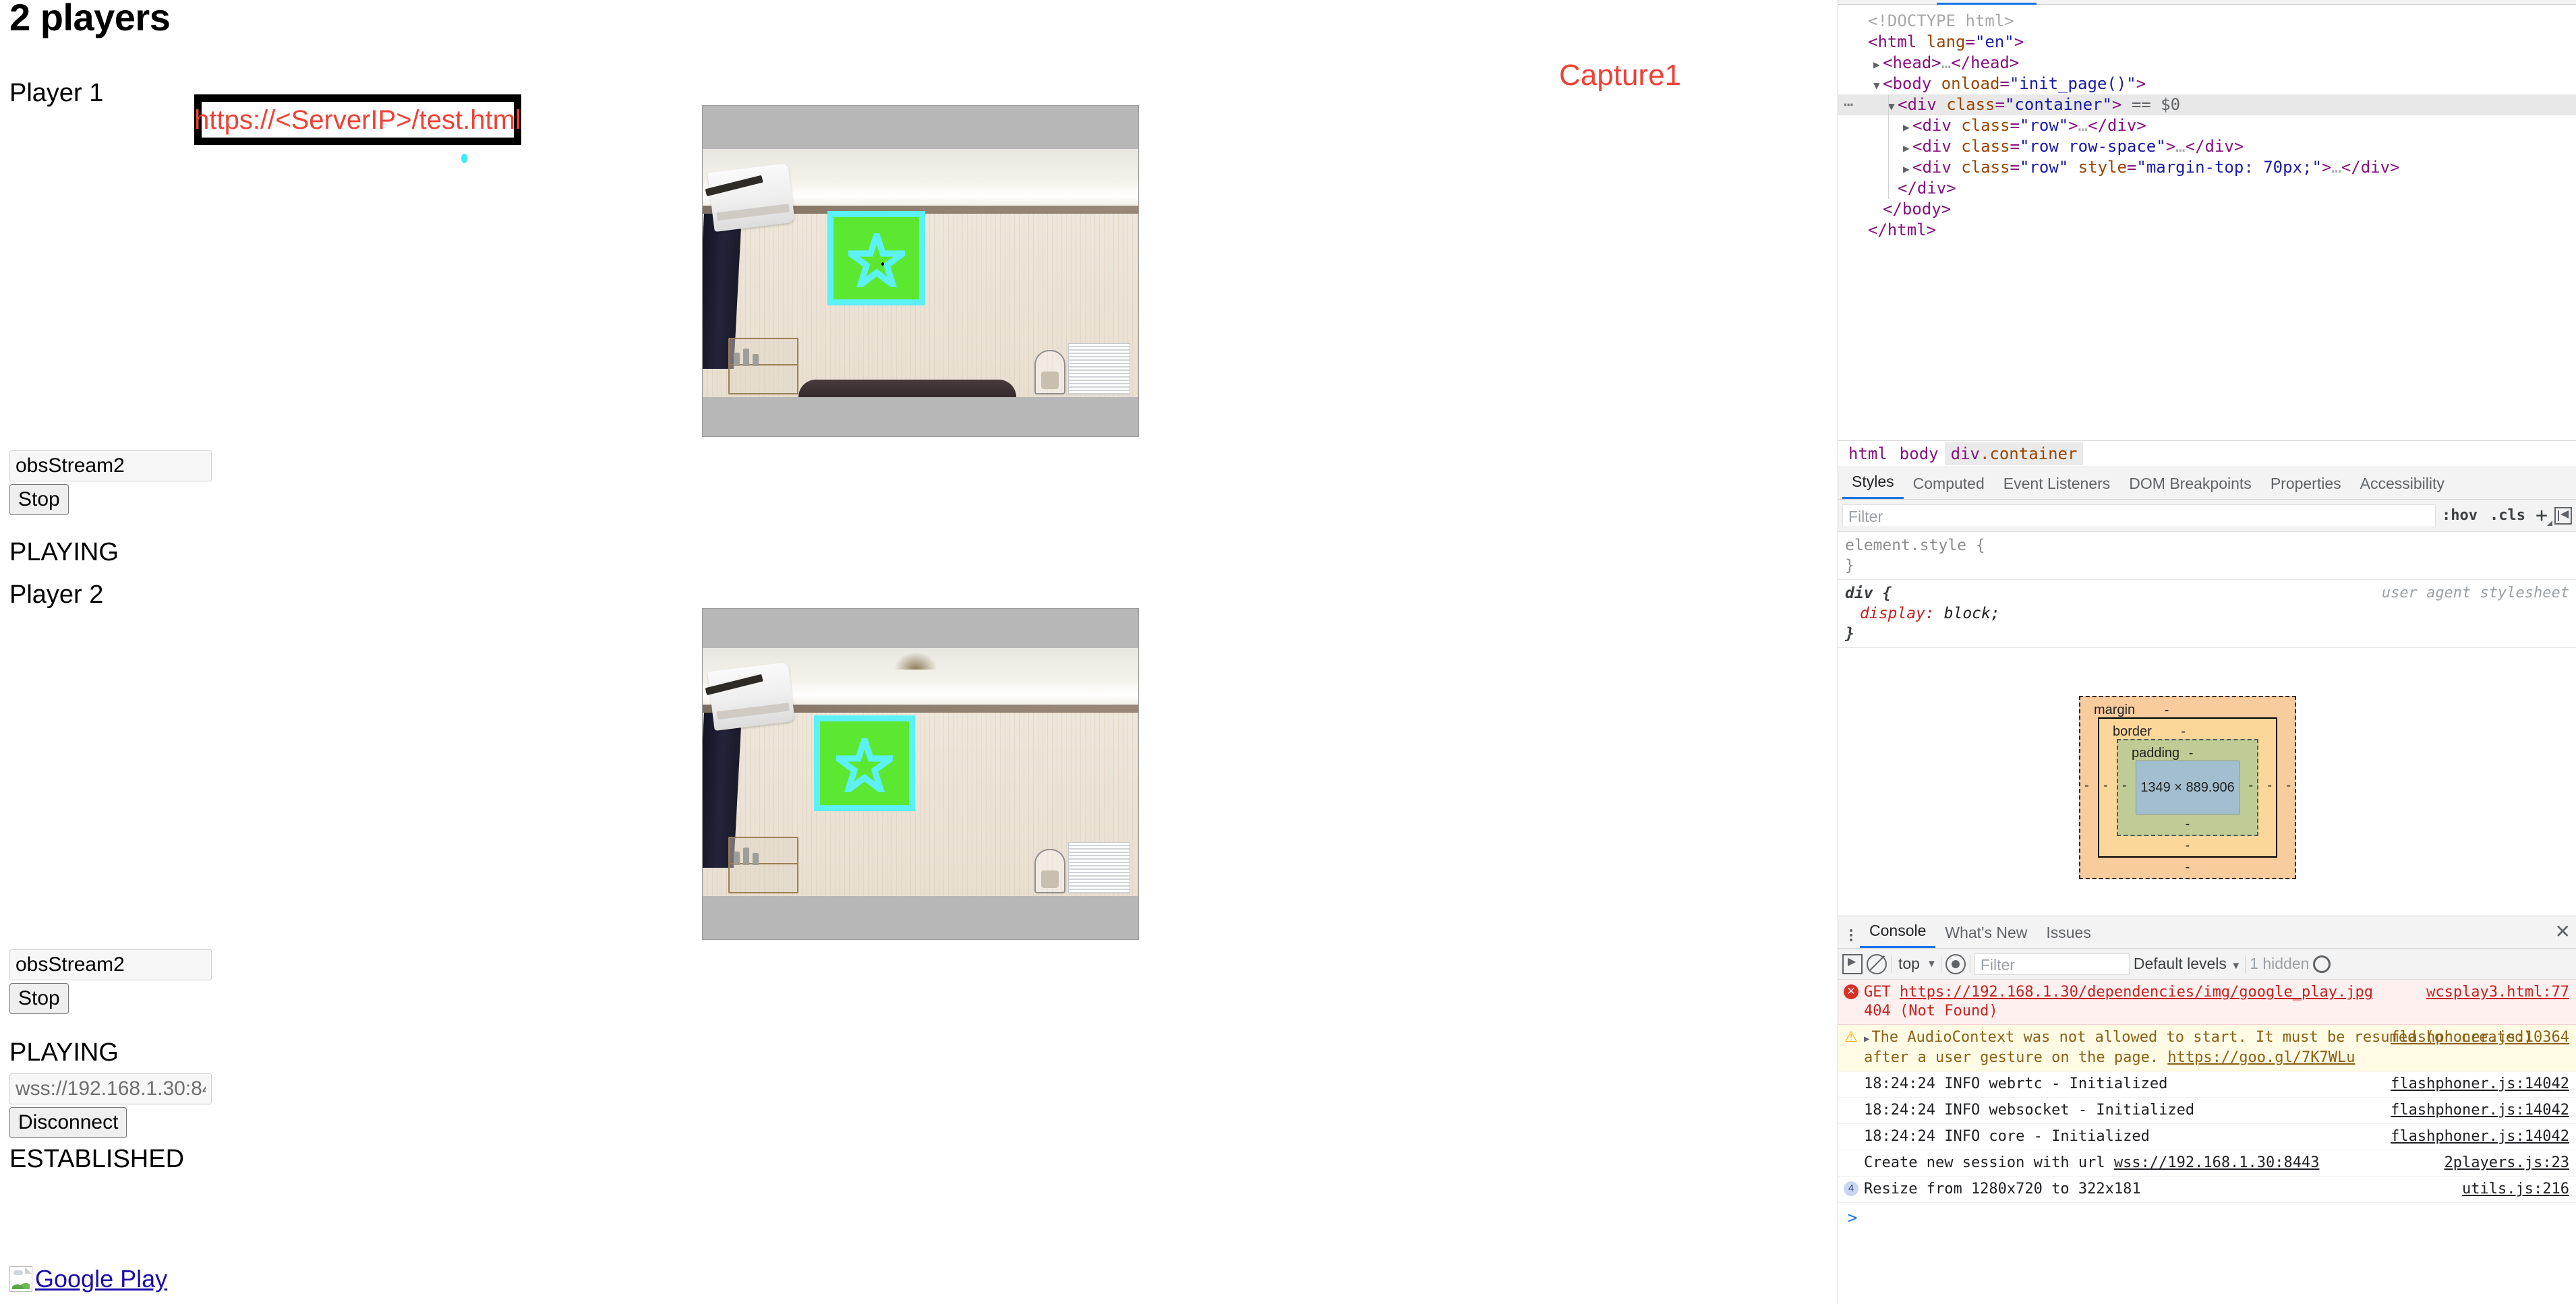  Describe the element at coordinates (2480, 1037) in the screenshot. I see `console-message-source: flashphoner.js:10364` at that location.